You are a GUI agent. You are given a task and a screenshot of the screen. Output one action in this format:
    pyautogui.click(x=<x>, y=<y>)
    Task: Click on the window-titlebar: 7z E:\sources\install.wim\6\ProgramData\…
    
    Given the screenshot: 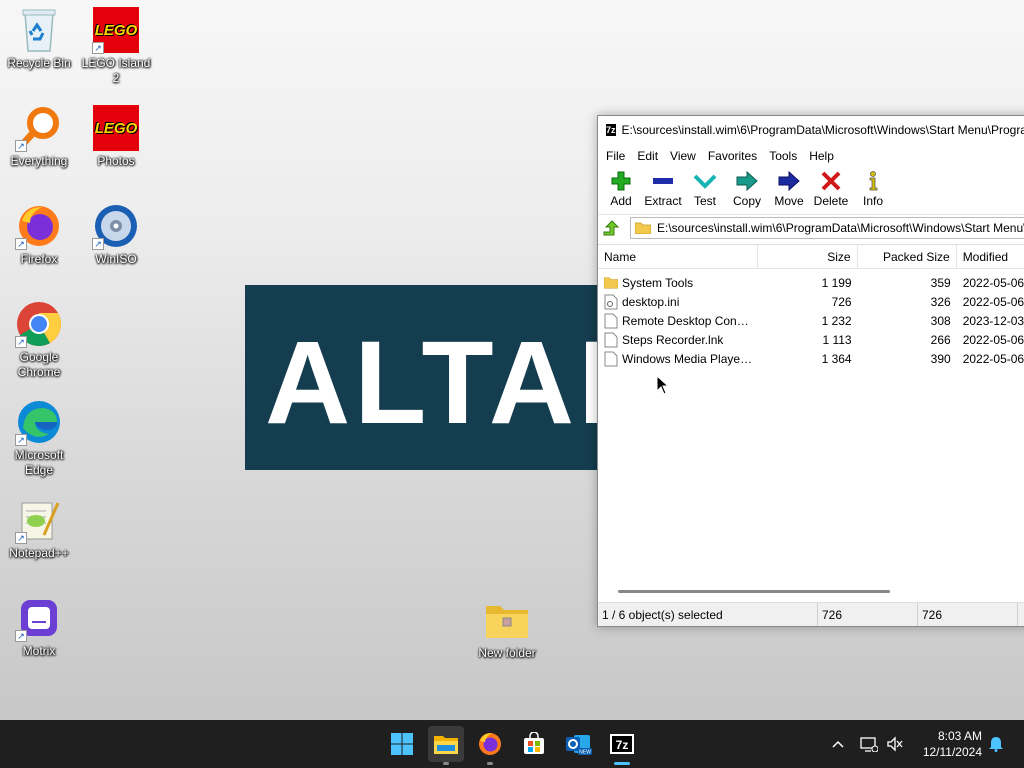 What is the action you would take?
    pyautogui.click(x=811, y=130)
    